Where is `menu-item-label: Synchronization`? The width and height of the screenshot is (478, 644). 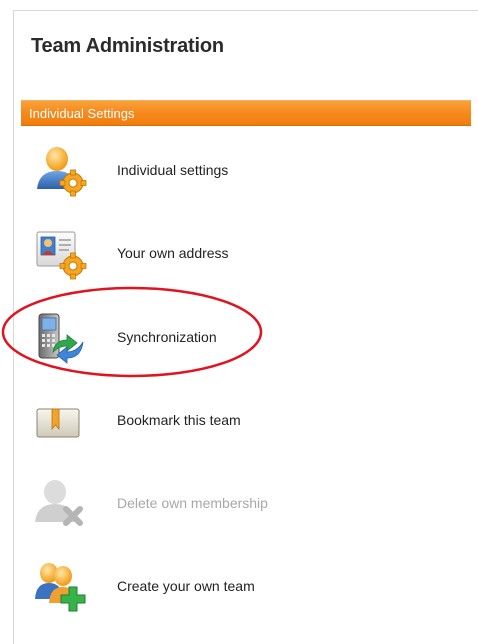
menu-item-label: Synchronization is located at coordinates (167, 337).